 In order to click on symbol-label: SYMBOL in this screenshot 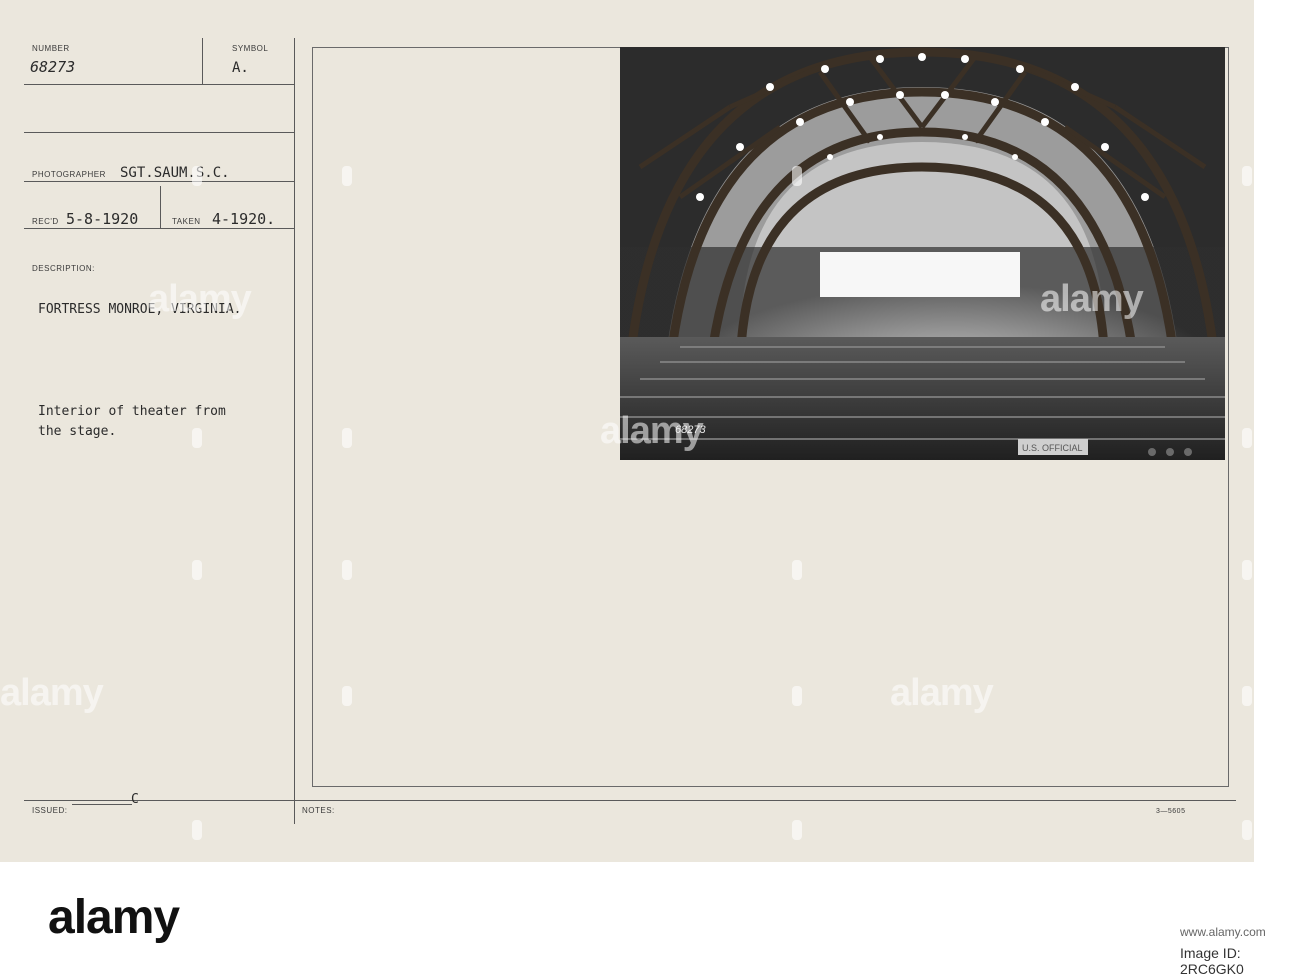, I will do `click(250, 48)`.